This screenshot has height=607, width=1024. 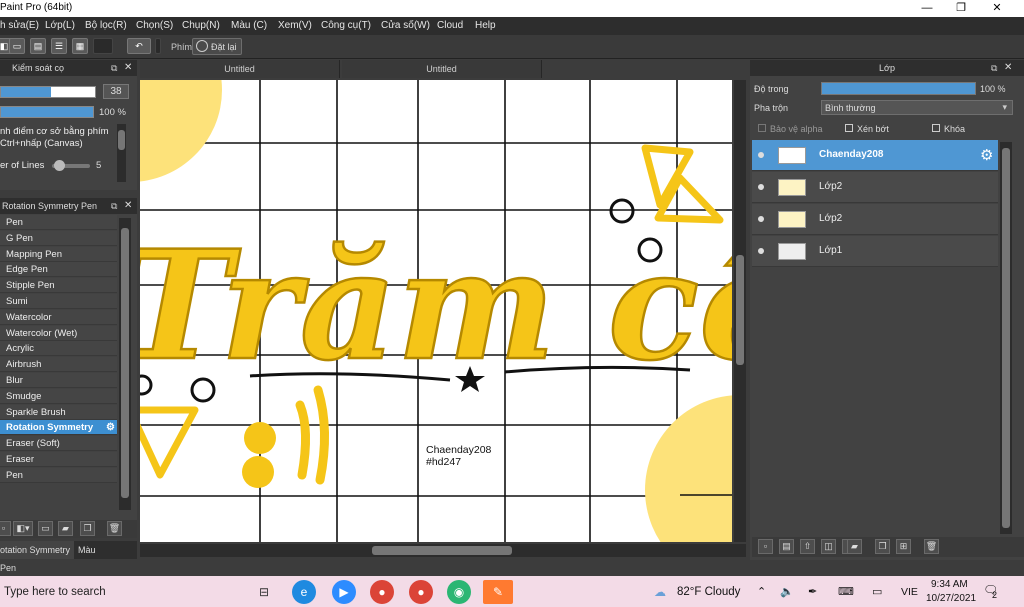 What do you see at coordinates (58, 238) in the screenshot?
I see `brush-item: G Pen` at bounding box center [58, 238].